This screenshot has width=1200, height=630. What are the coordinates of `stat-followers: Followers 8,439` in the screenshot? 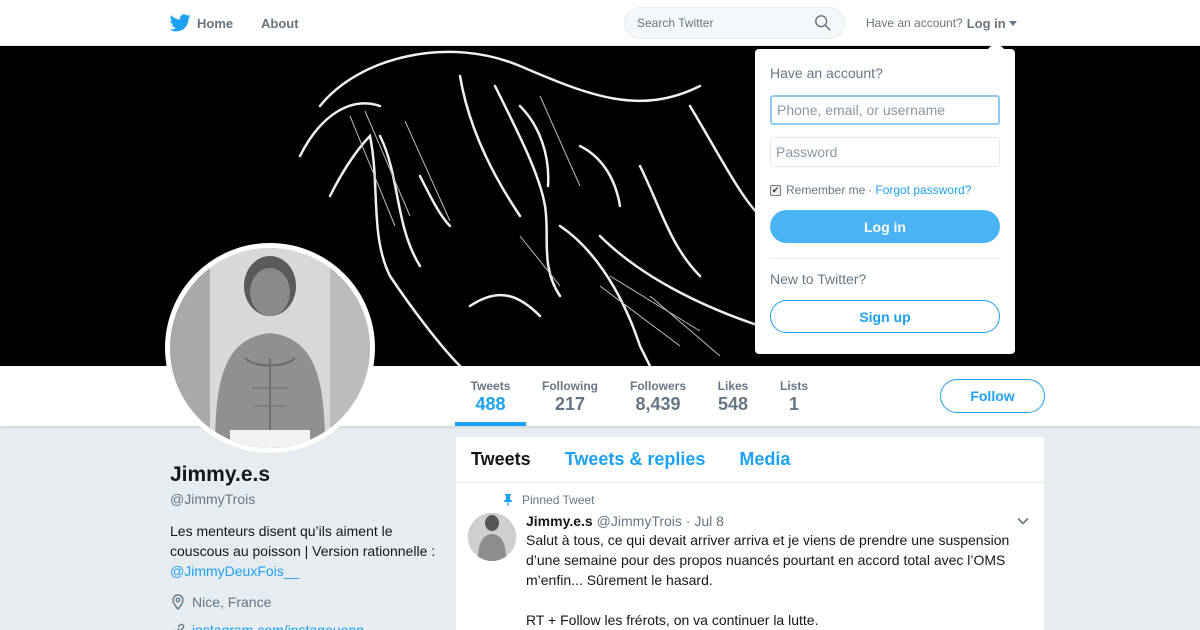 It's located at (658, 396).